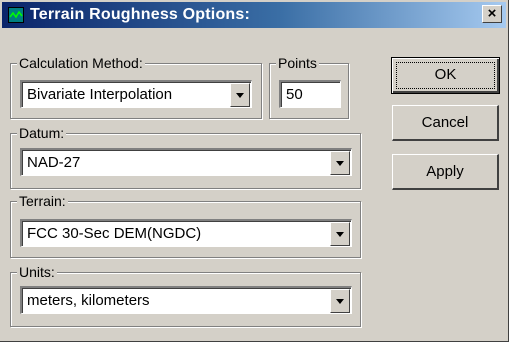 Image resolution: width=510 pixels, height=343 pixels. I want to click on apply-button-label: Apply, so click(445, 171).